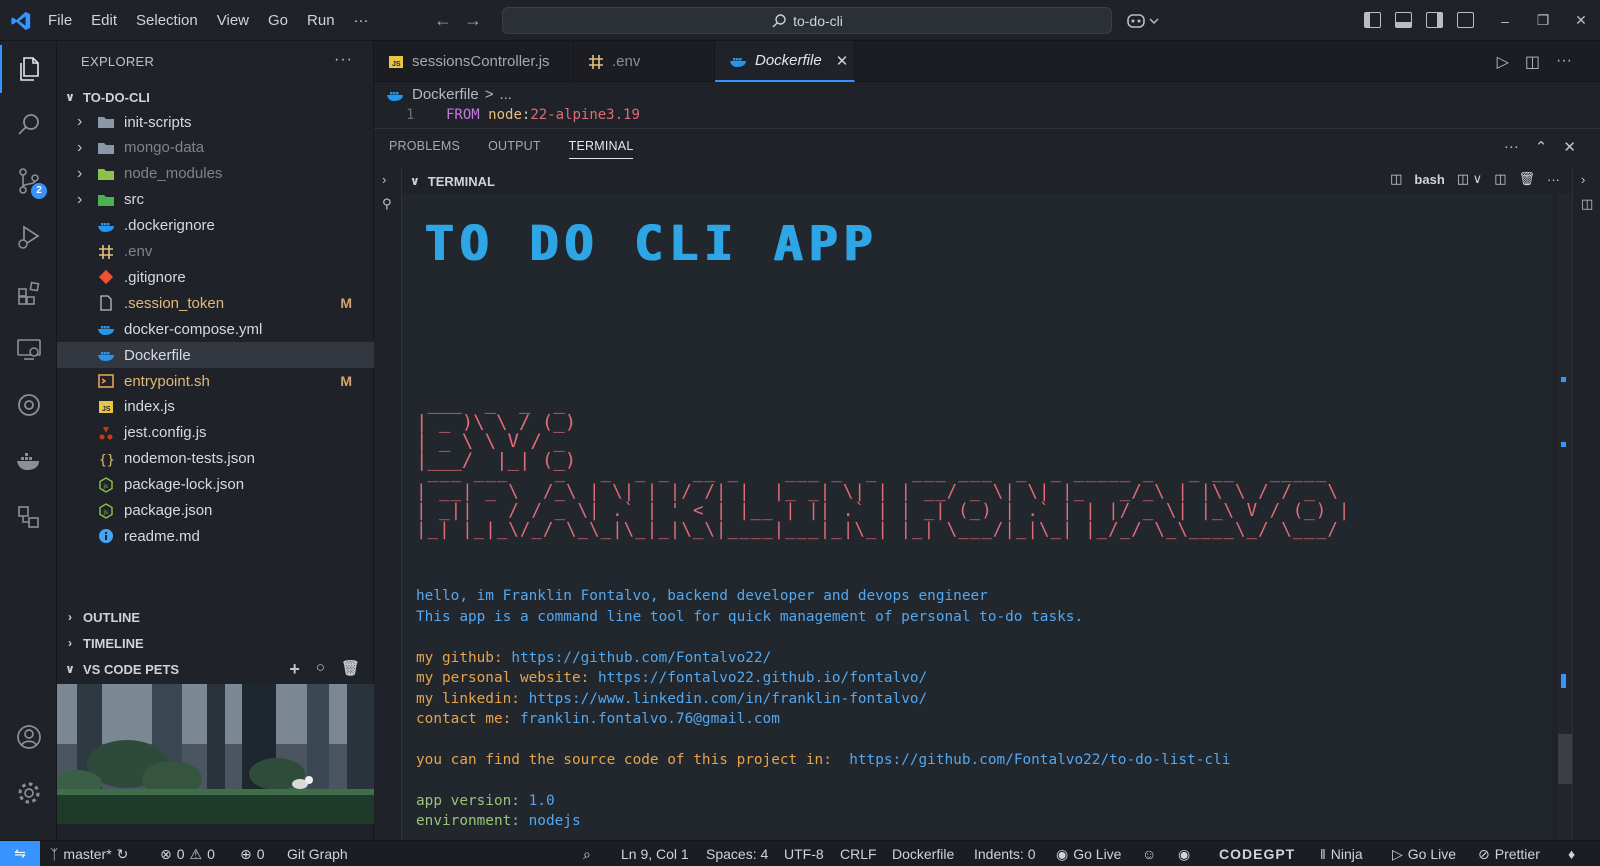 Image resolution: width=1600 pixels, height=866 pixels. I want to click on vscode-pets-section: ∨ VS CODE PETS + ○ 🗑, so click(215, 669).